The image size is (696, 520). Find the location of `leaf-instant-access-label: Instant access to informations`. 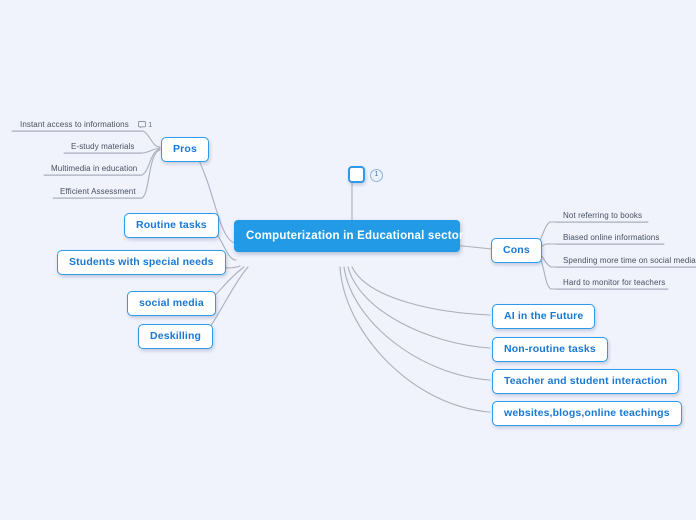

leaf-instant-access-label: Instant access to informations is located at coordinates (74, 124).